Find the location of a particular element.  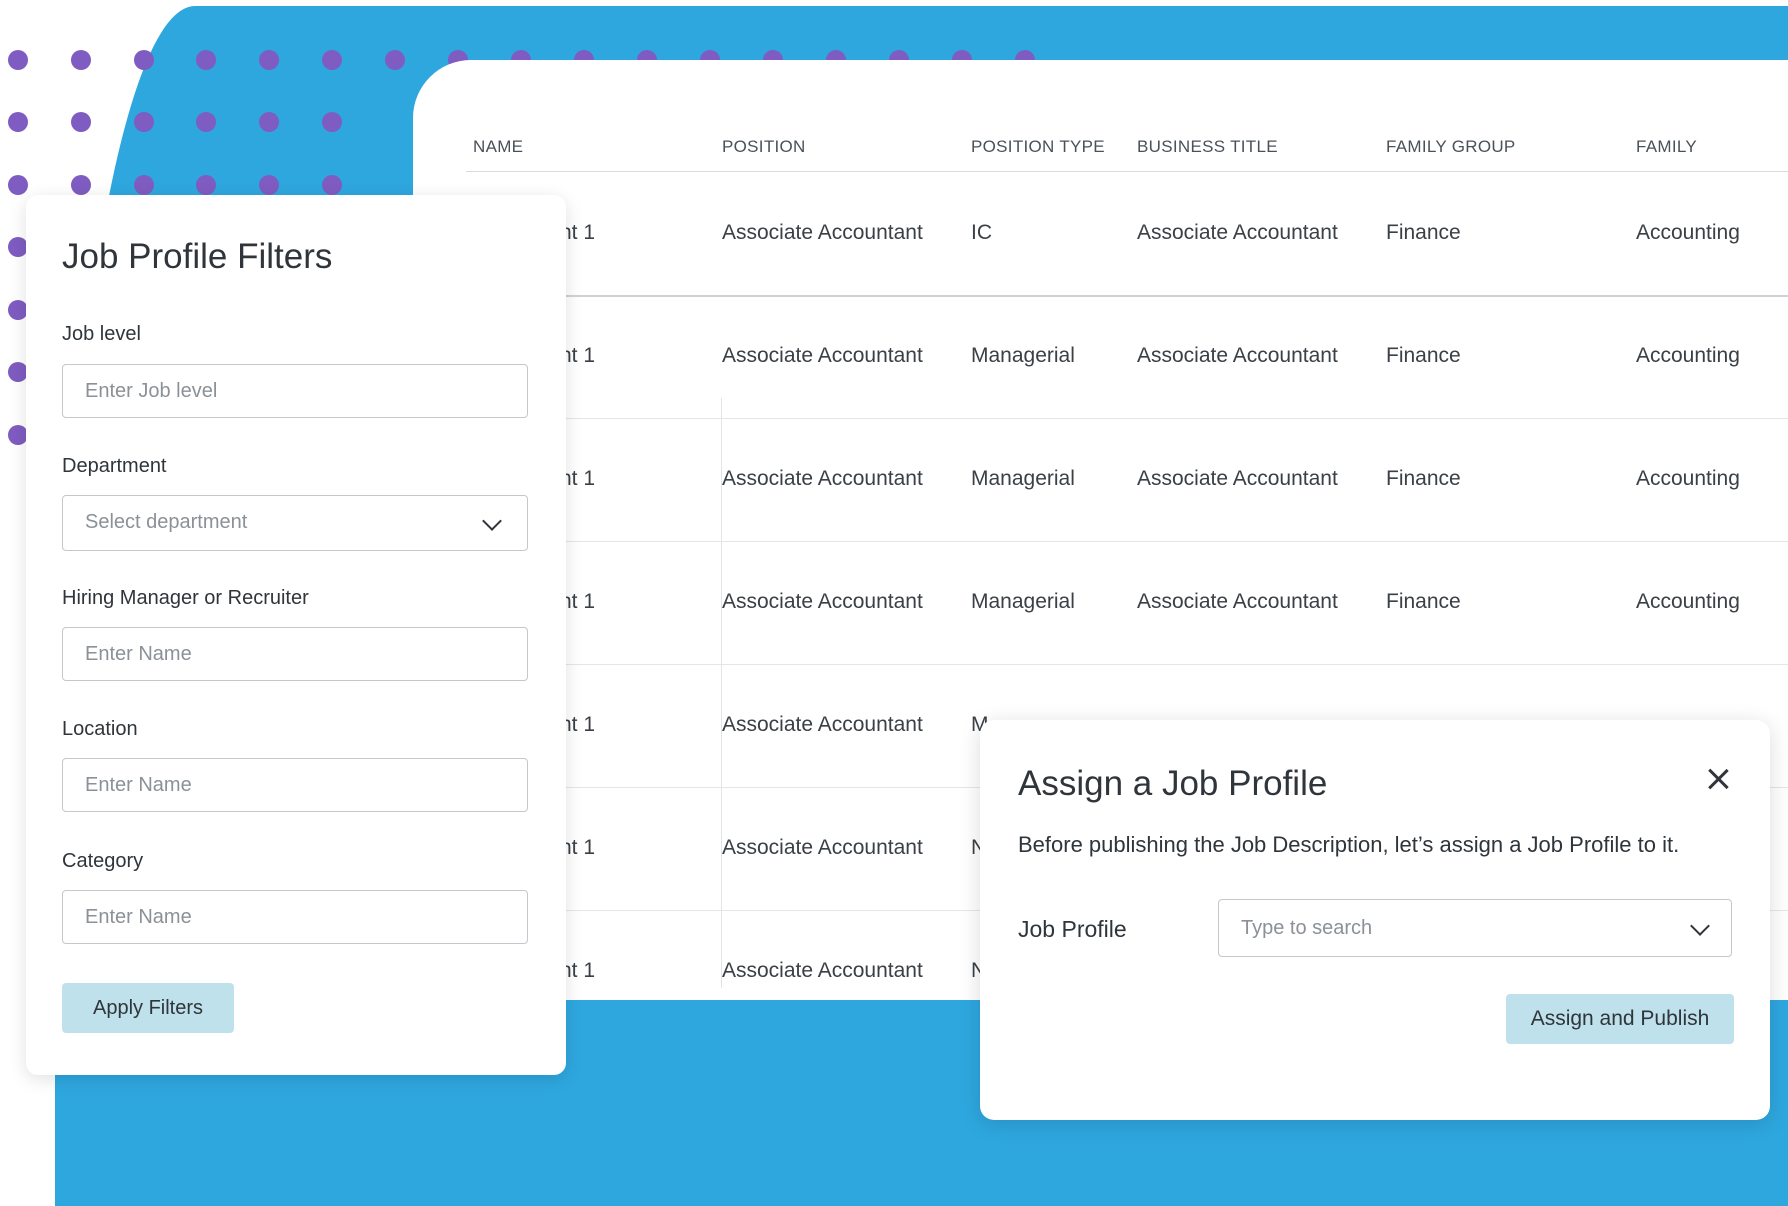

assign-and-publish-button: Assign and Publish is located at coordinates (1620, 1019).